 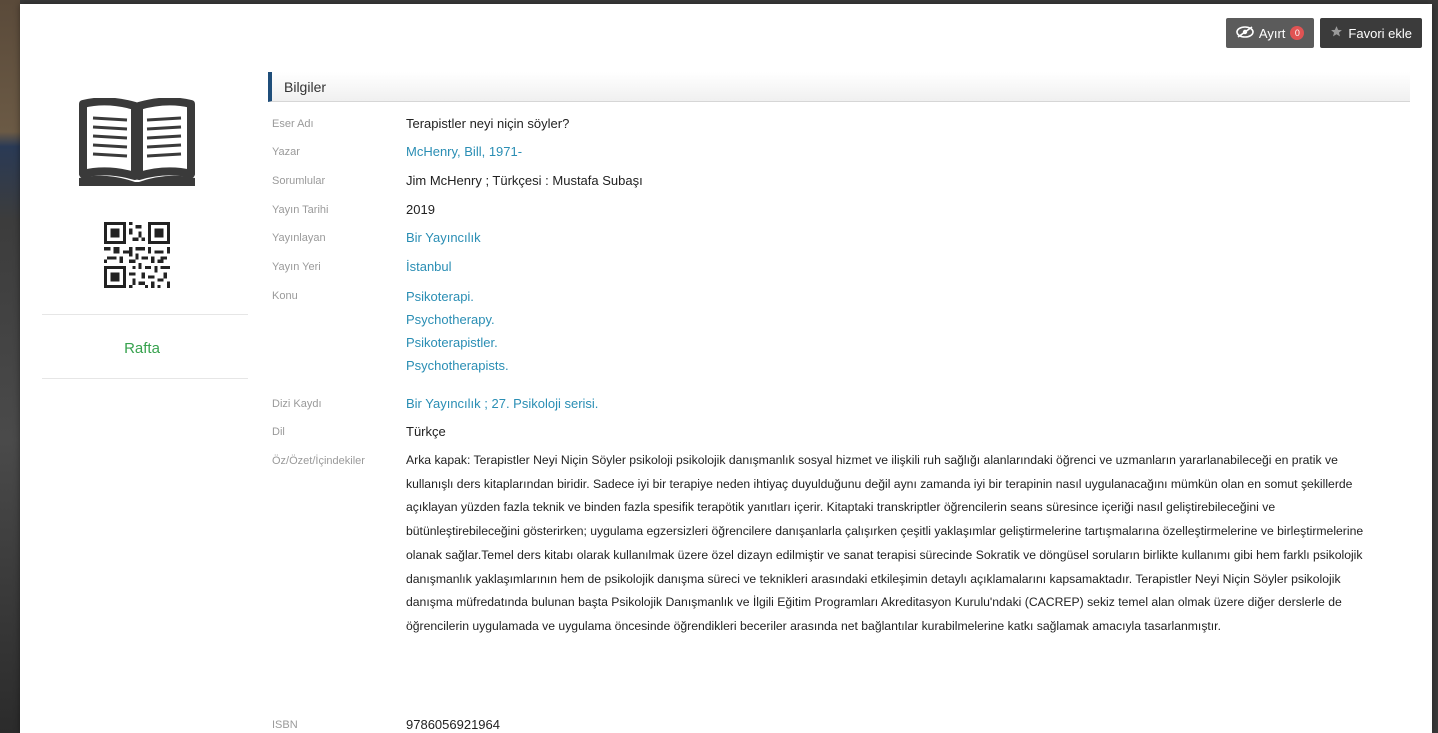 What do you see at coordinates (457, 365) in the screenshot?
I see `subject-link: Psychotherapists.` at bounding box center [457, 365].